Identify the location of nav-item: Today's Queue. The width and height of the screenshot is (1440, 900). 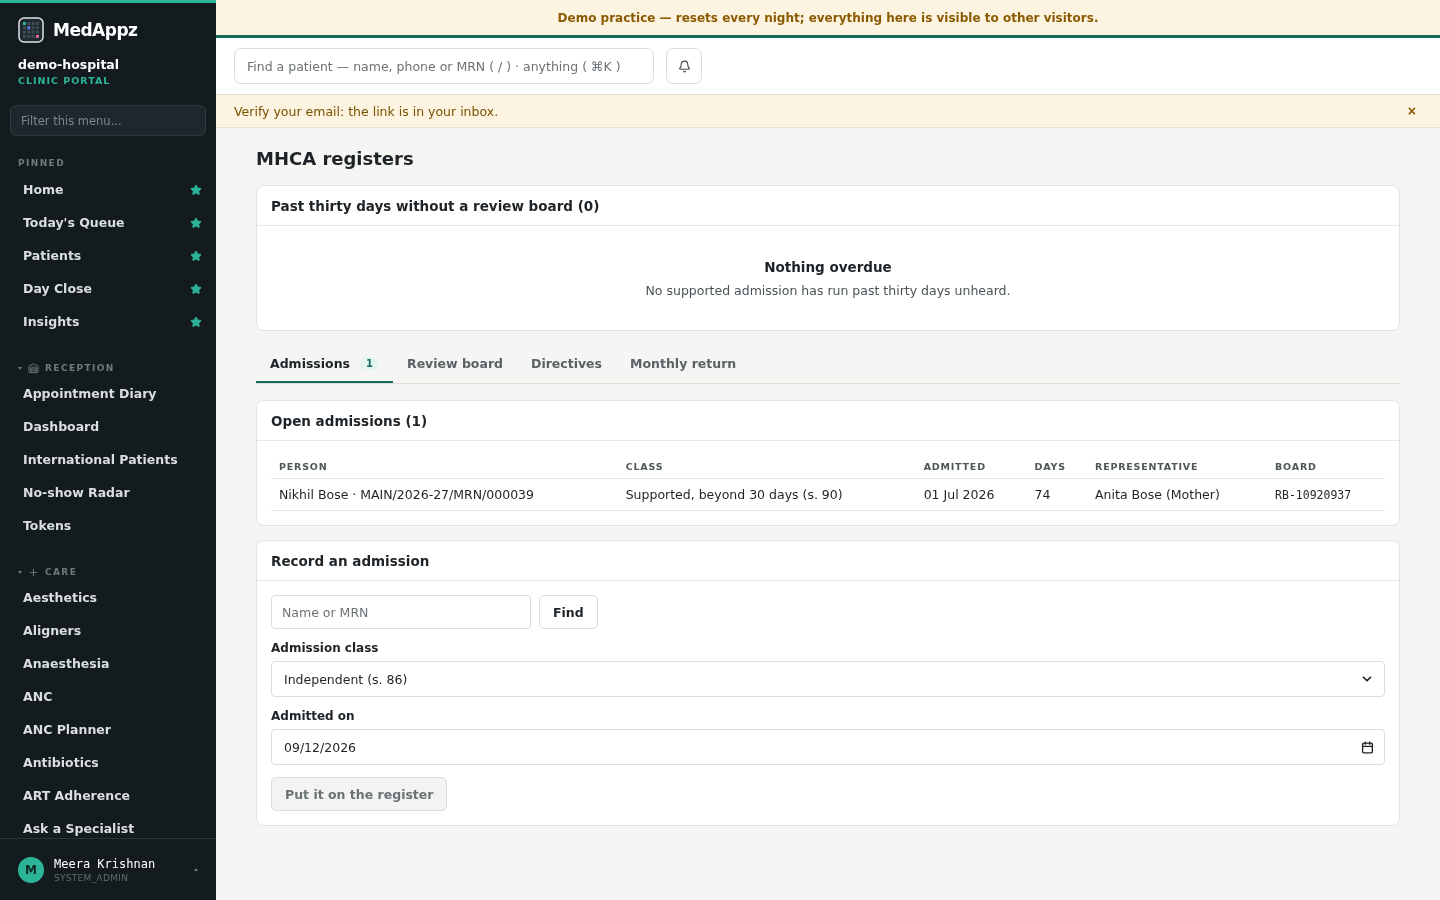
(110, 222).